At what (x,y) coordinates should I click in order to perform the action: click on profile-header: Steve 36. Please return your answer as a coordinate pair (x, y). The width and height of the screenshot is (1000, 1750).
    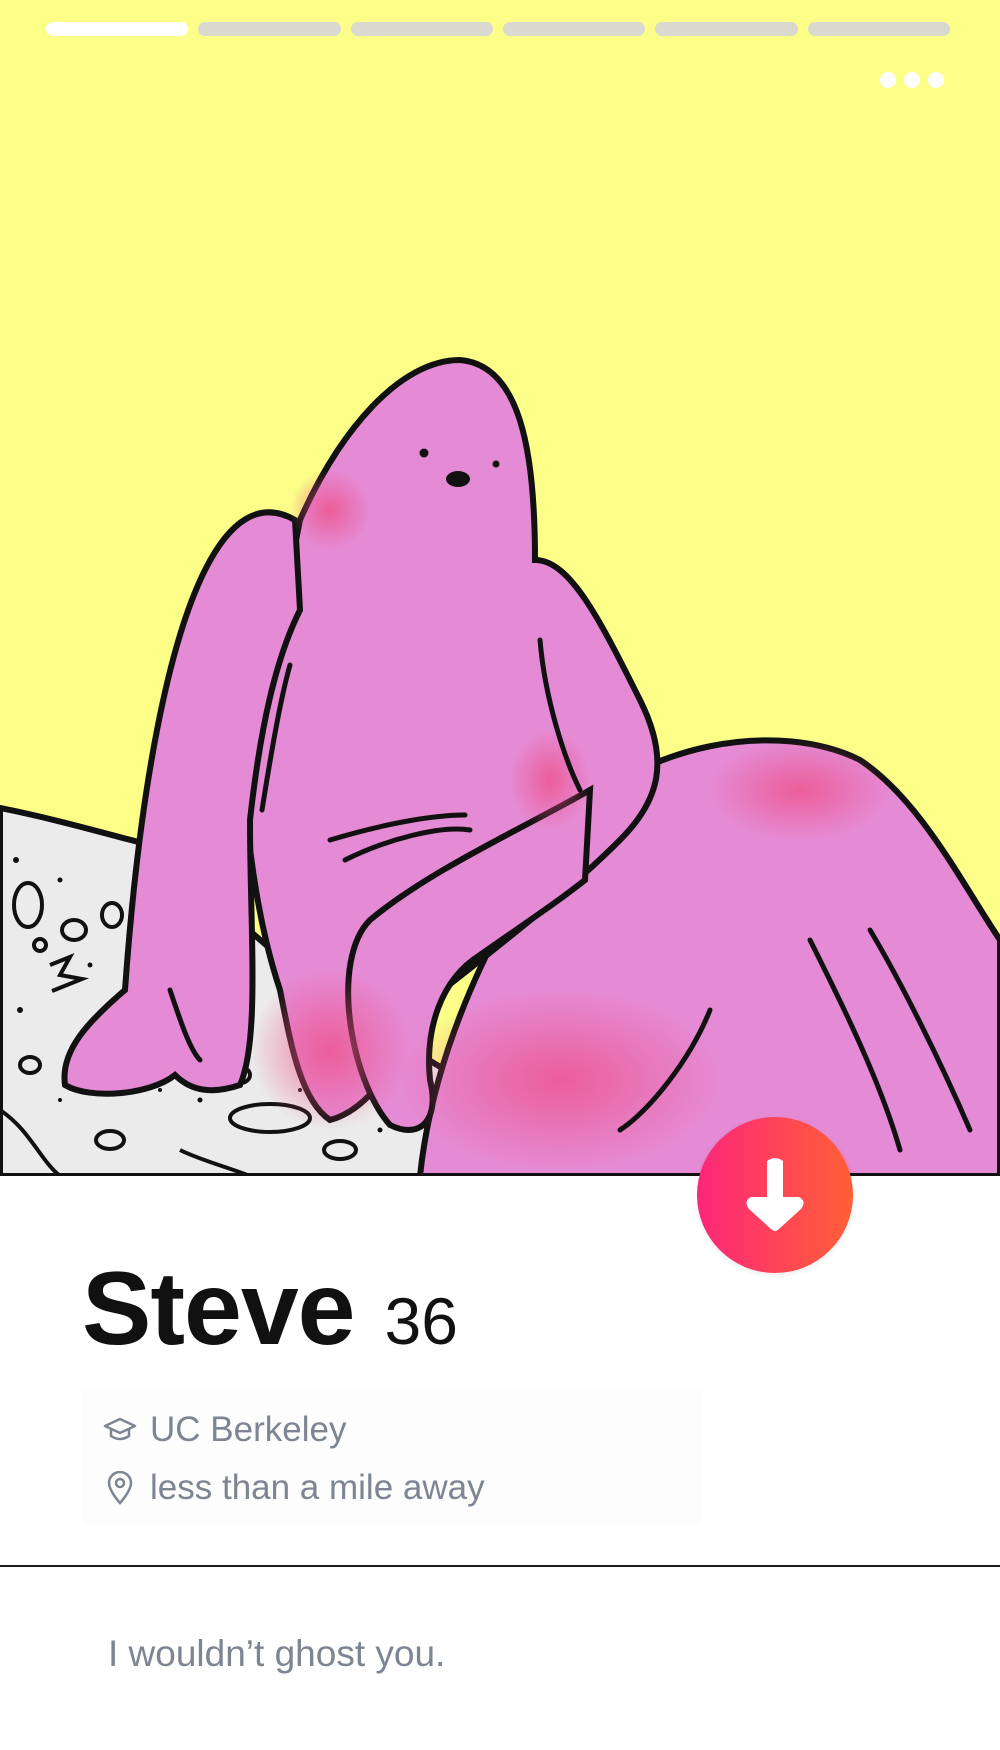
    Looking at the image, I should click on (270, 1309).